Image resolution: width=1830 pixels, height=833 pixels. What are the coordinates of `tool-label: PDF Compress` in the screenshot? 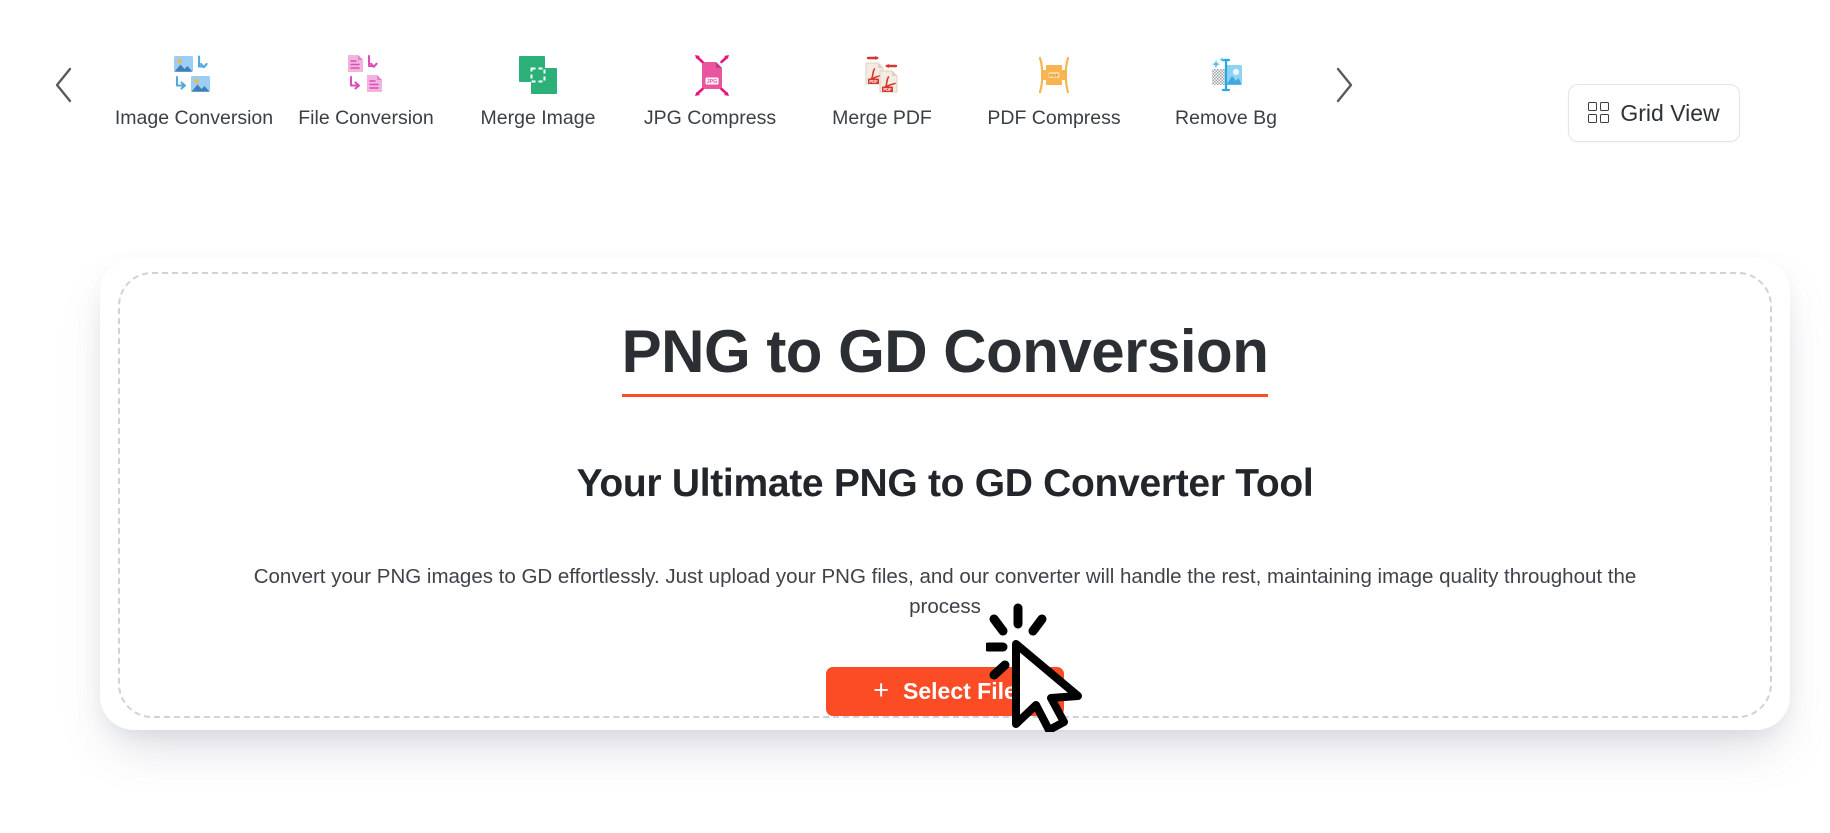 It's located at (1054, 118).